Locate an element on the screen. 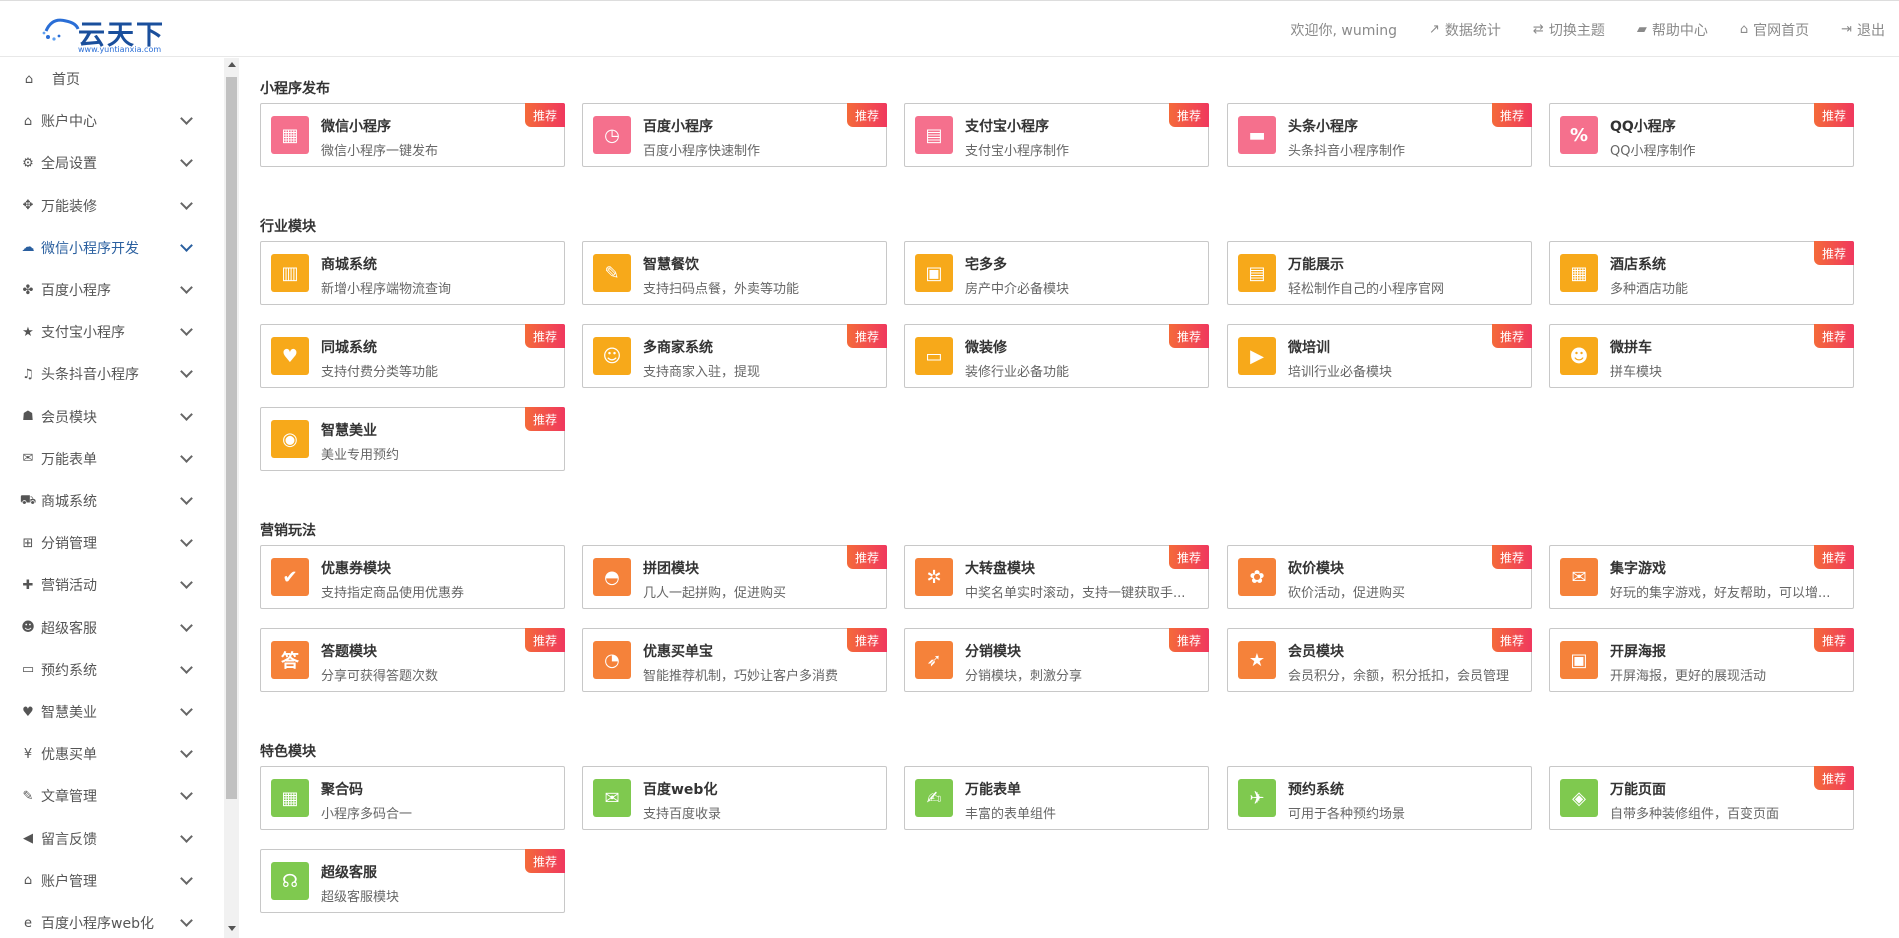 The image size is (1899, 938). switch-icon: ⇄ is located at coordinates (1538, 29).